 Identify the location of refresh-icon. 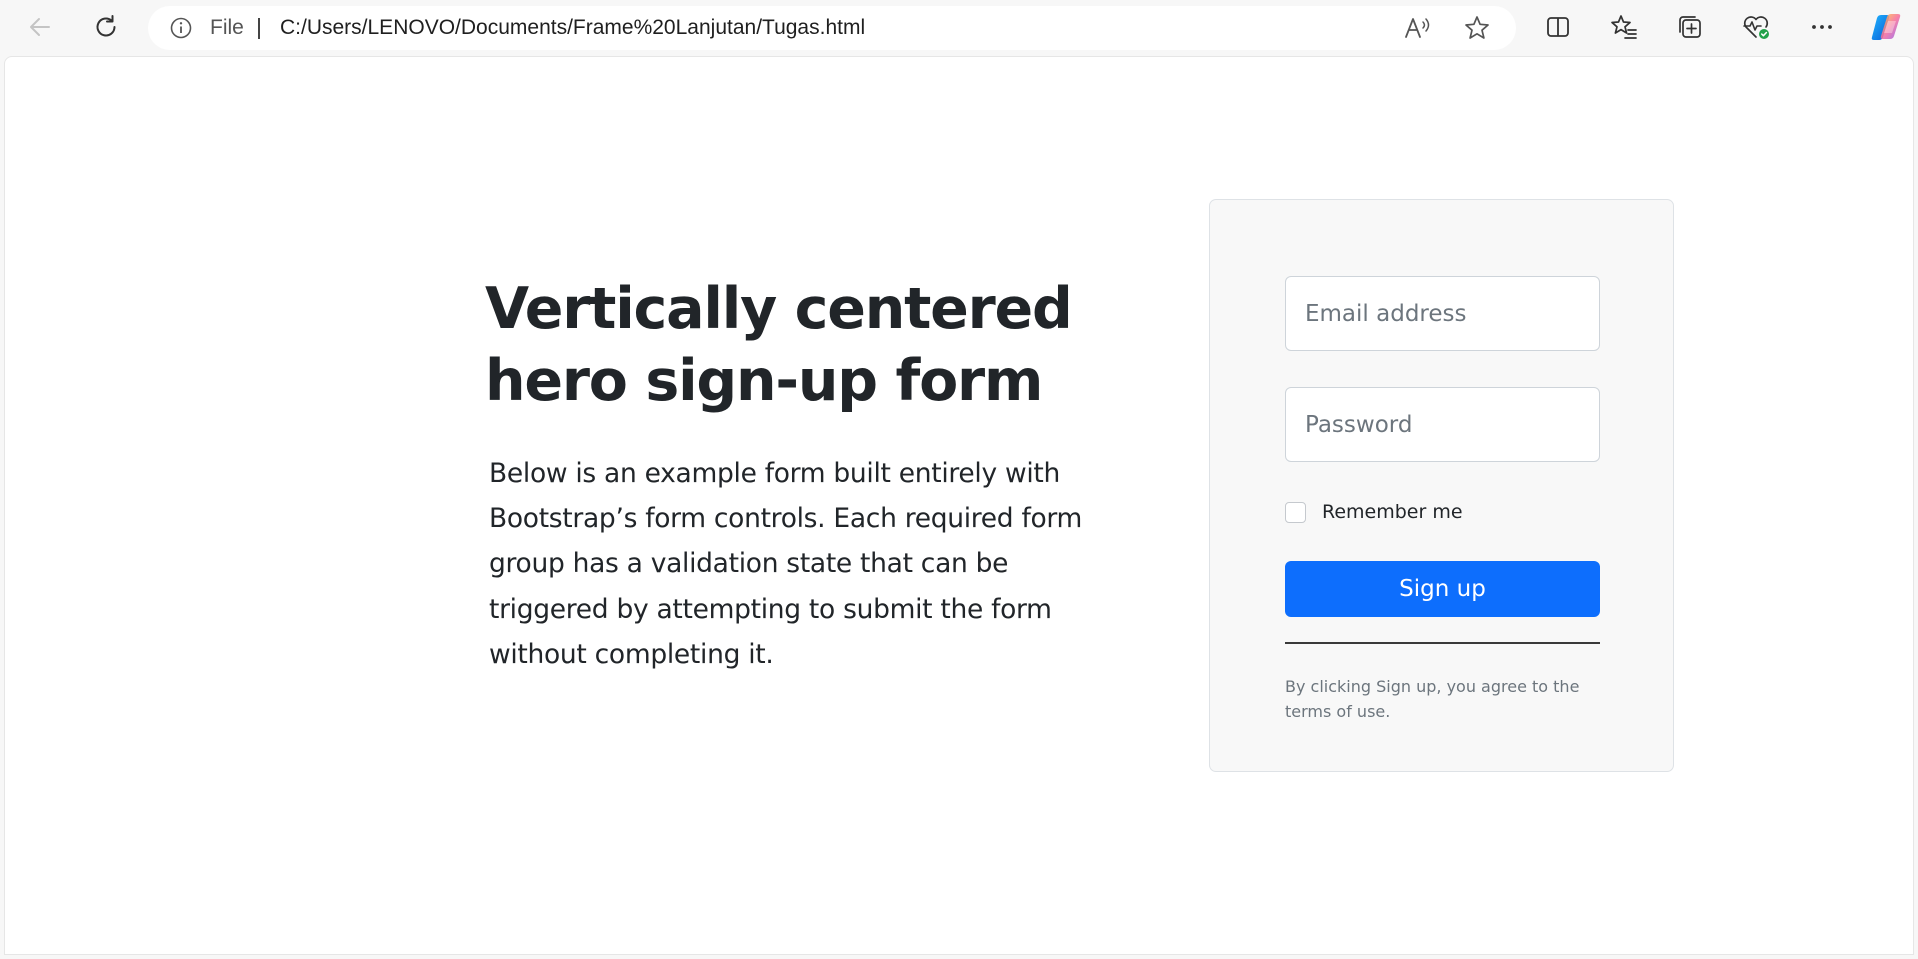
(106, 26).